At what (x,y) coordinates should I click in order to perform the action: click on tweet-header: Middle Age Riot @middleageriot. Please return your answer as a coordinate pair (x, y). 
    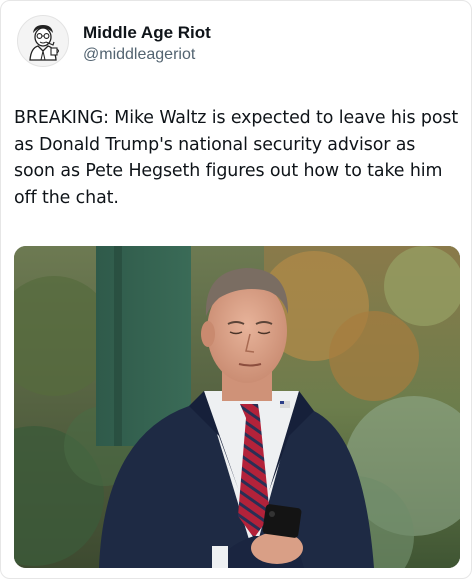
    Looking at the image, I should click on (114, 41).